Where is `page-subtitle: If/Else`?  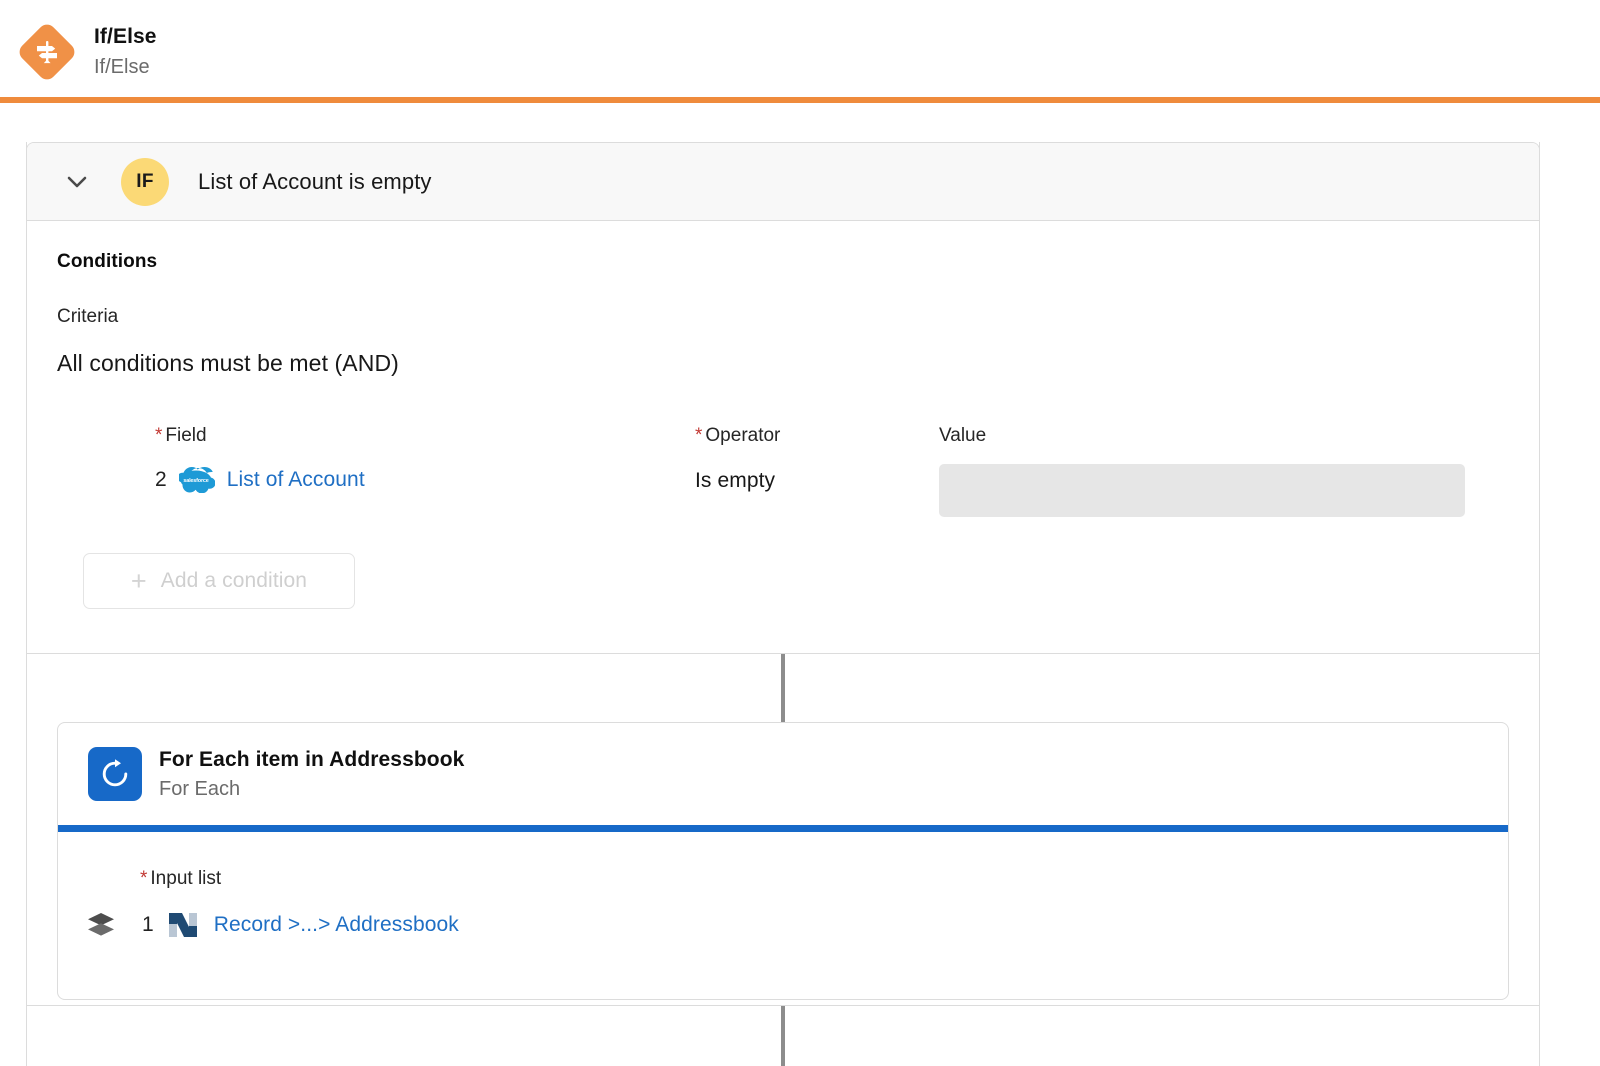 page-subtitle: If/Else is located at coordinates (122, 66).